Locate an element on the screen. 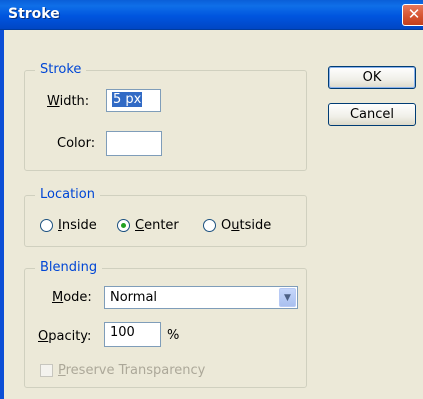  title-bar: Stroke ✕ is located at coordinates (211, 15).